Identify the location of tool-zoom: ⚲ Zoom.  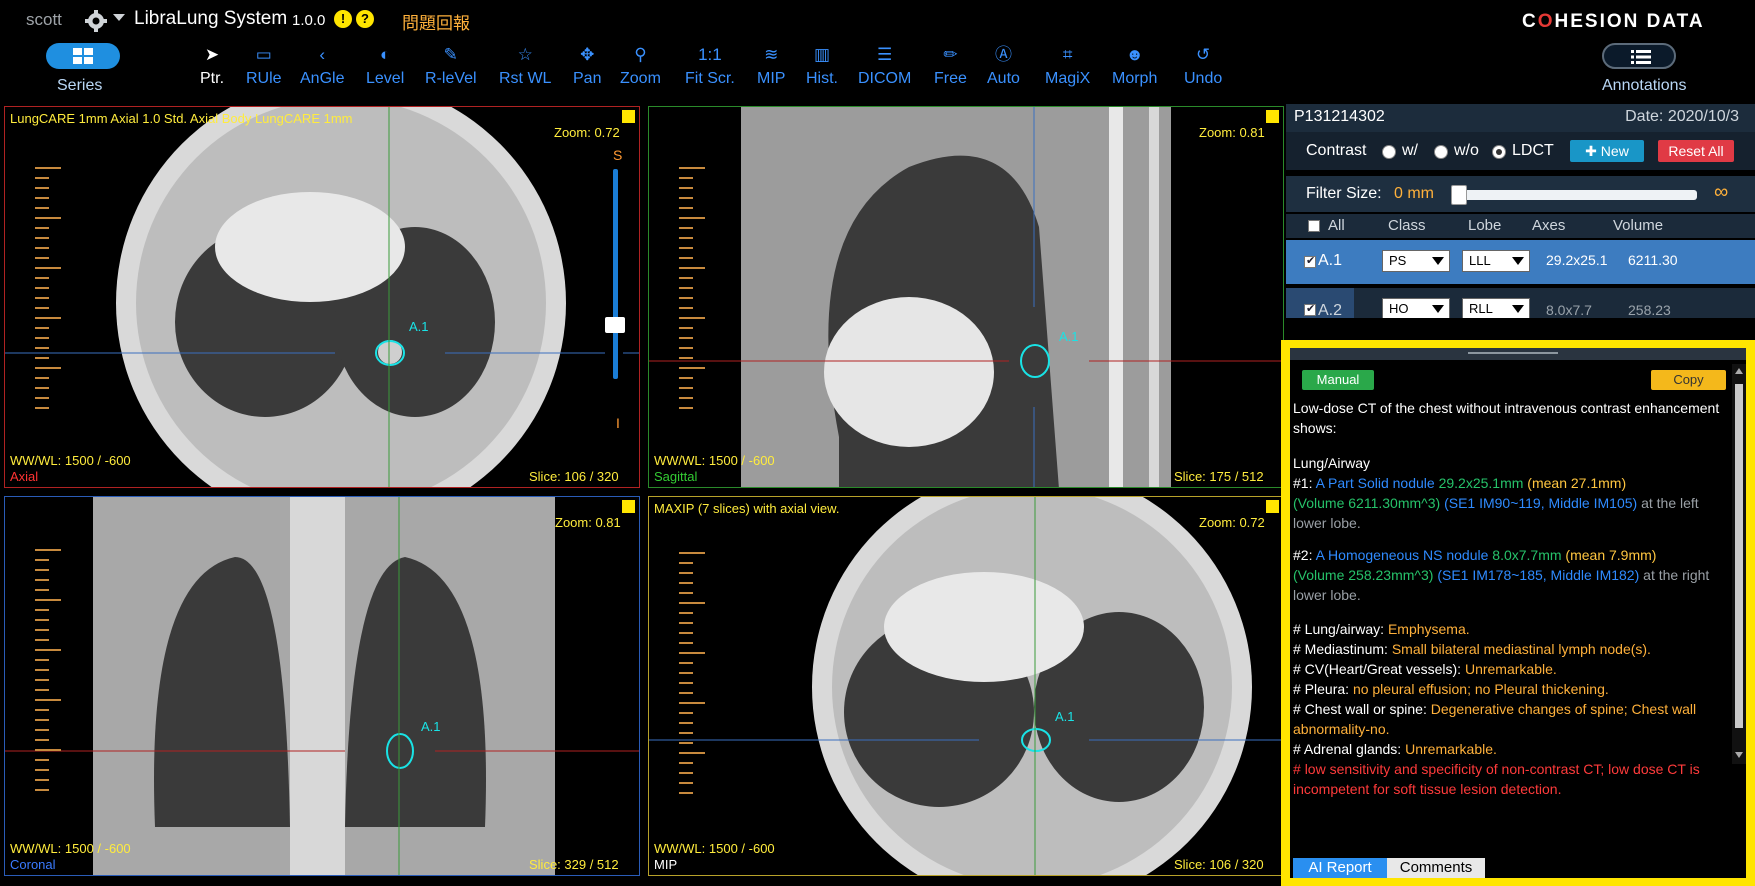
(640, 66).